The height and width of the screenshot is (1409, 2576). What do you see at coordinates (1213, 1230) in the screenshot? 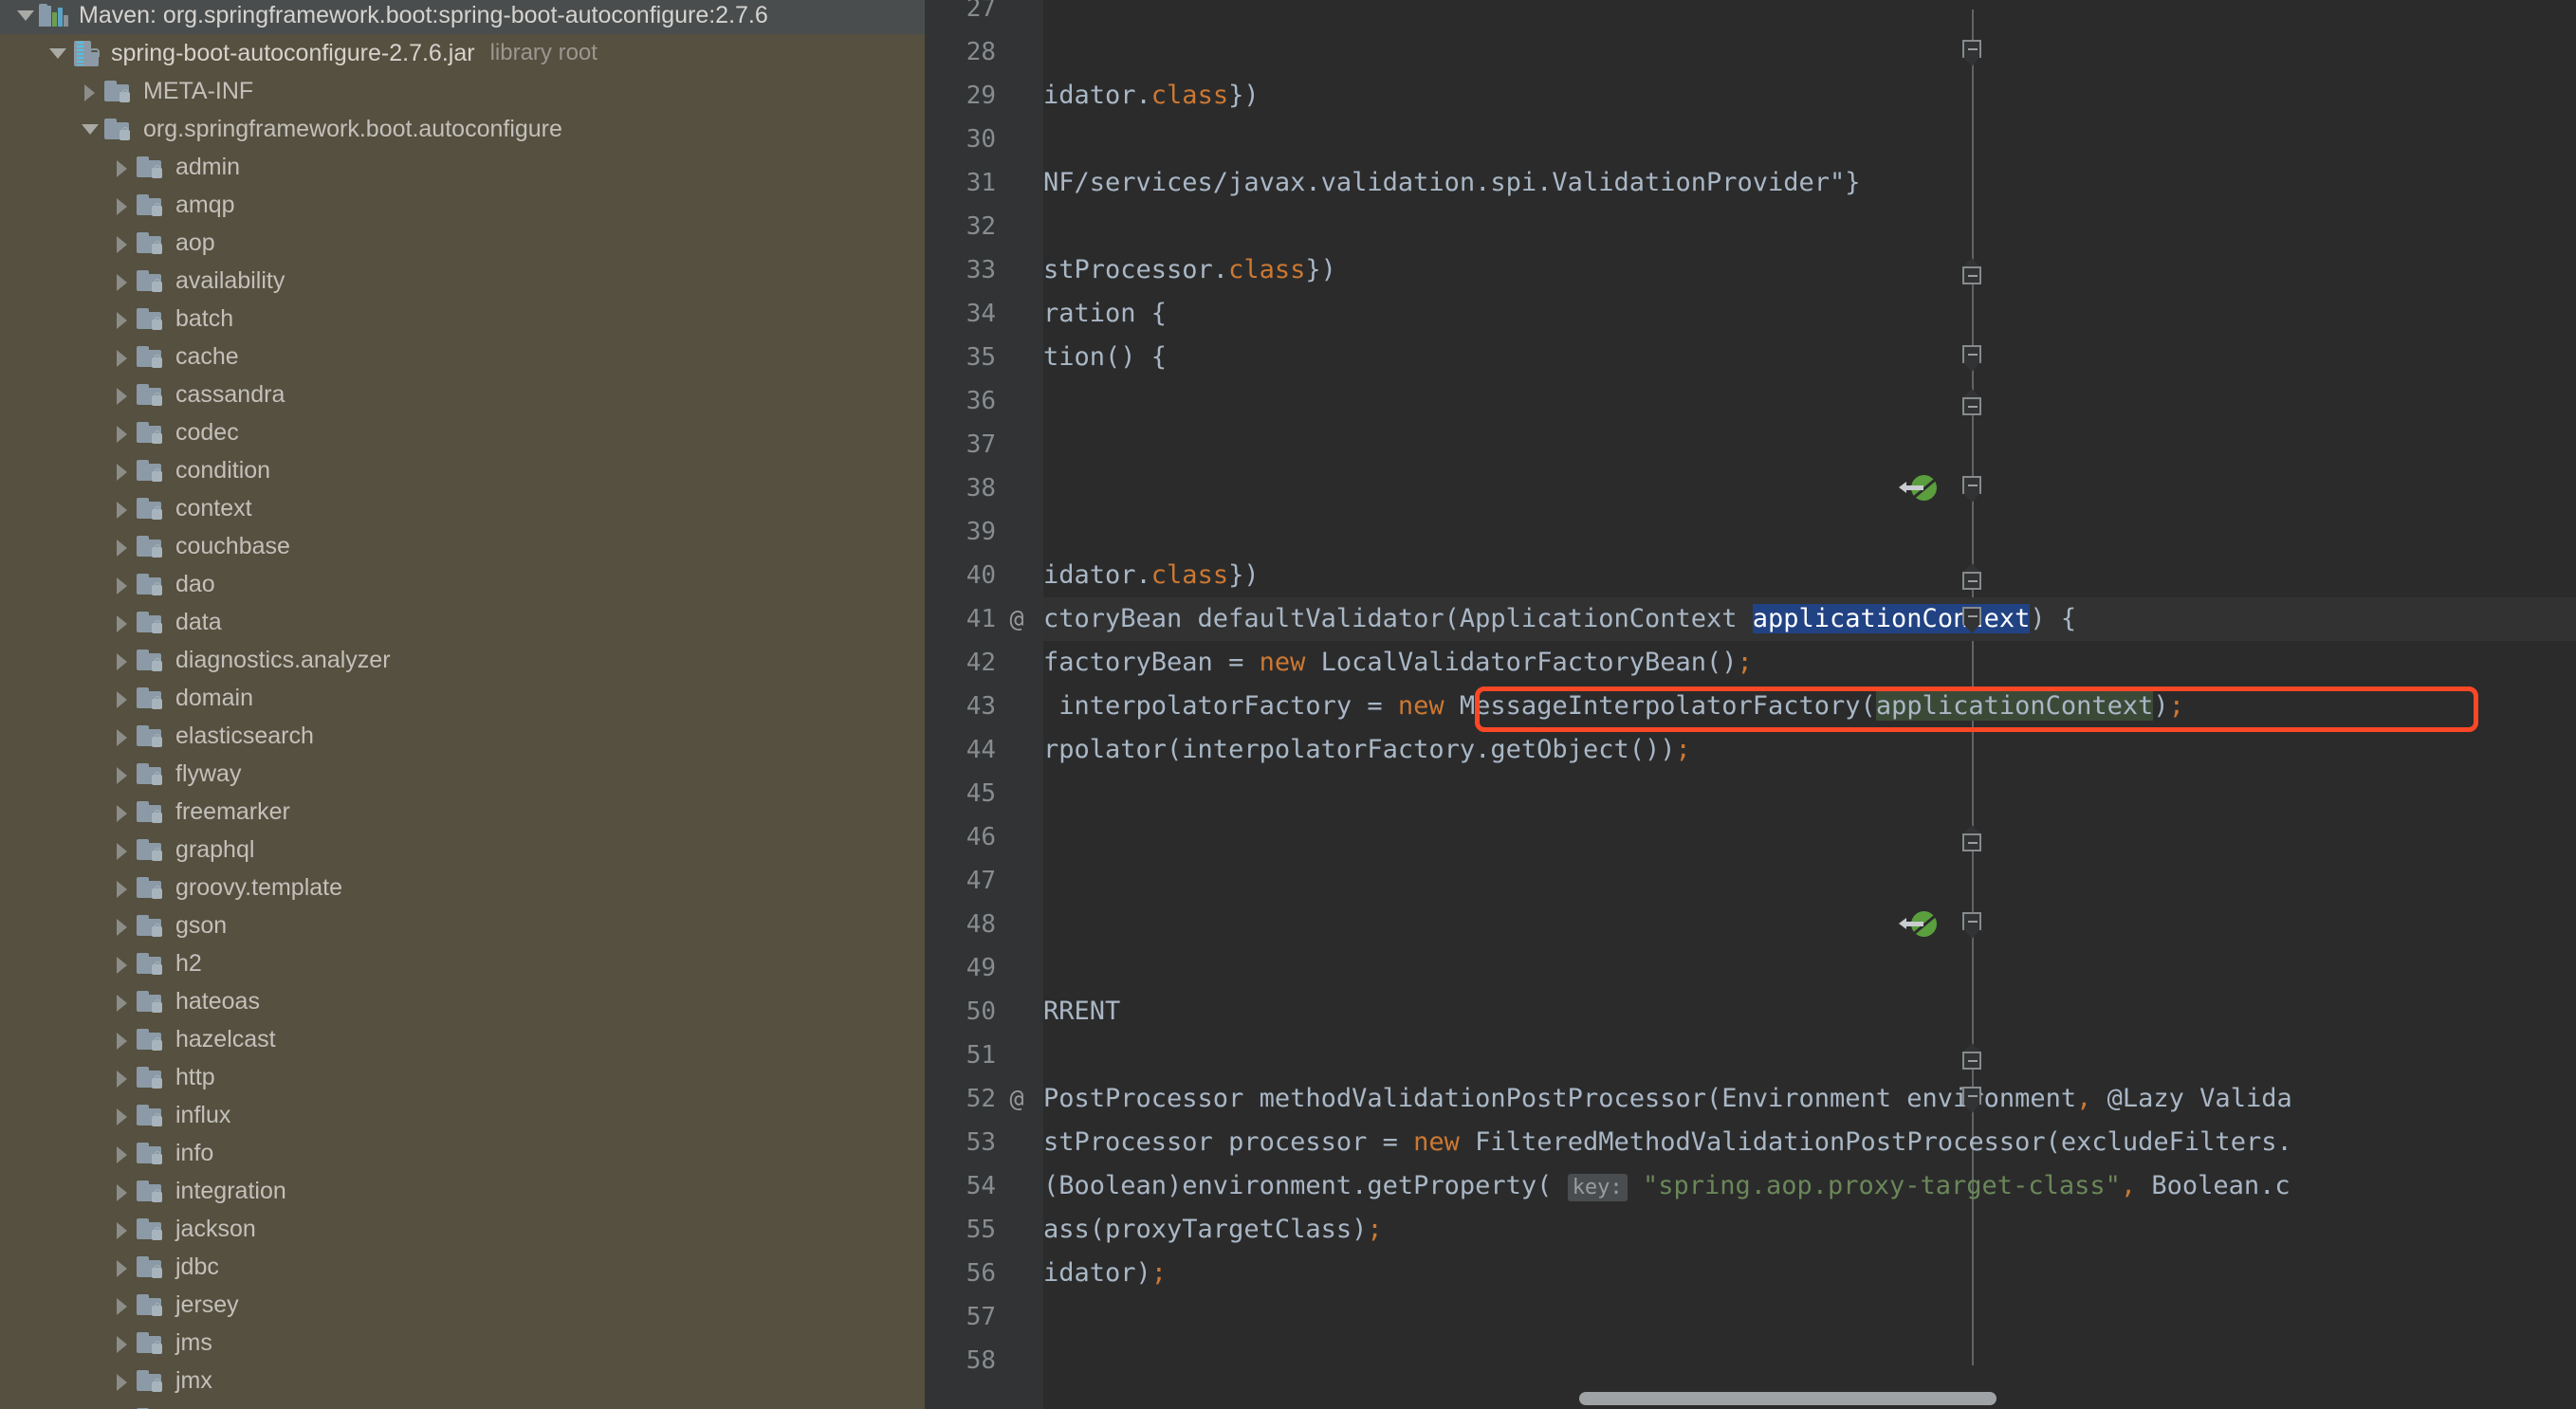
I see `code-line: ass(proxyTargetClass);` at bounding box center [1213, 1230].